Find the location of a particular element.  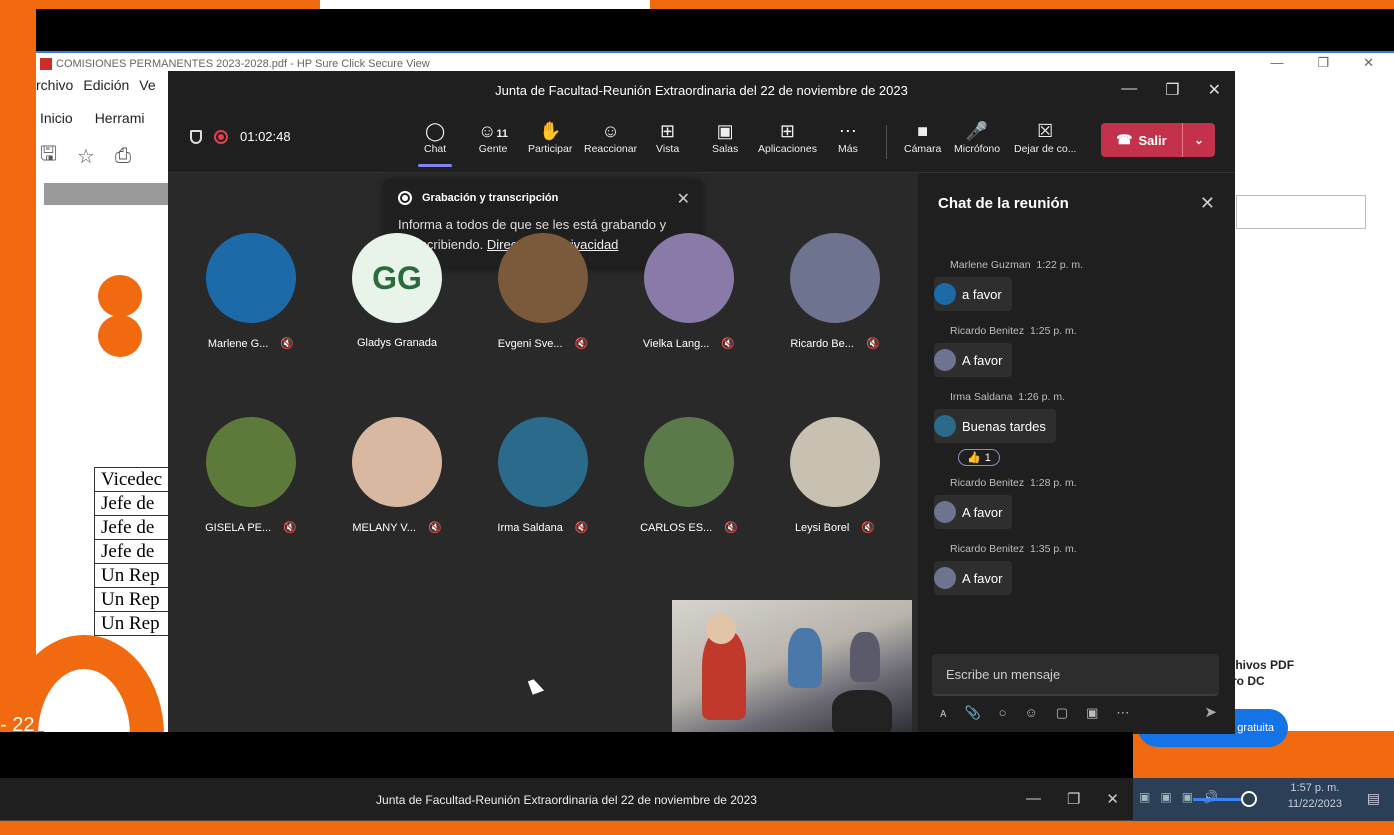

loop-icon: ○ is located at coordinates (1003, 713).